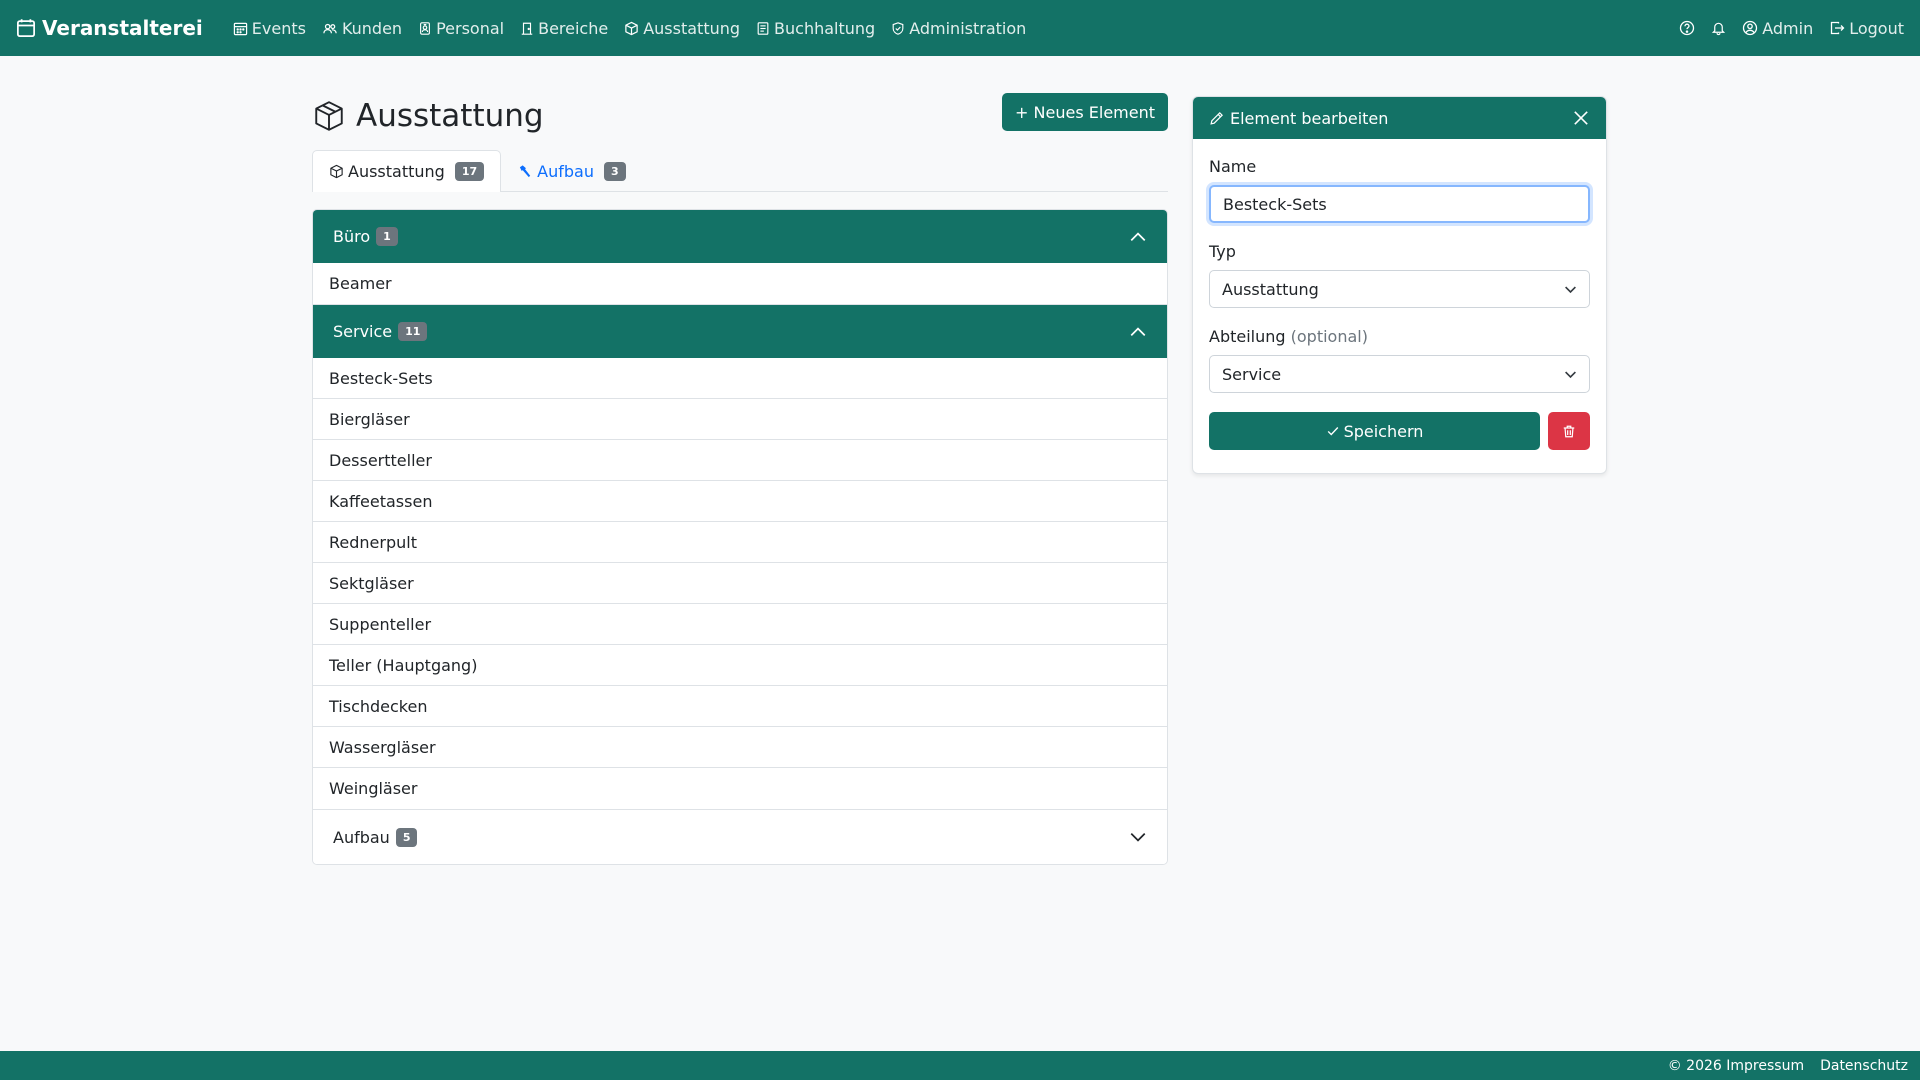 The image size is (1920, 1080). What do you see at coordinates (1718, 28) in the screenshot?
I see `bell-icon` at bounding box center [1718, 28].